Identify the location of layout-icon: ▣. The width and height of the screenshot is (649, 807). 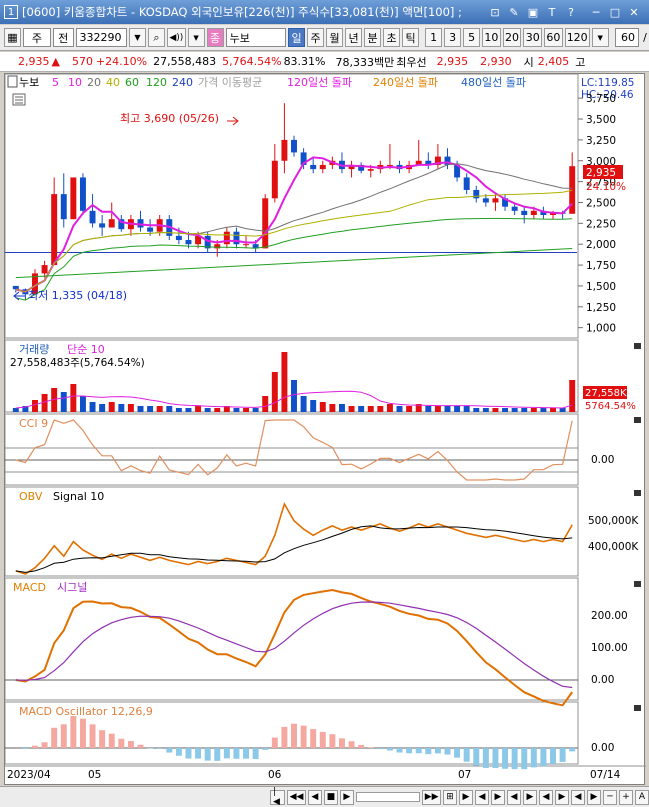
(533, 12).